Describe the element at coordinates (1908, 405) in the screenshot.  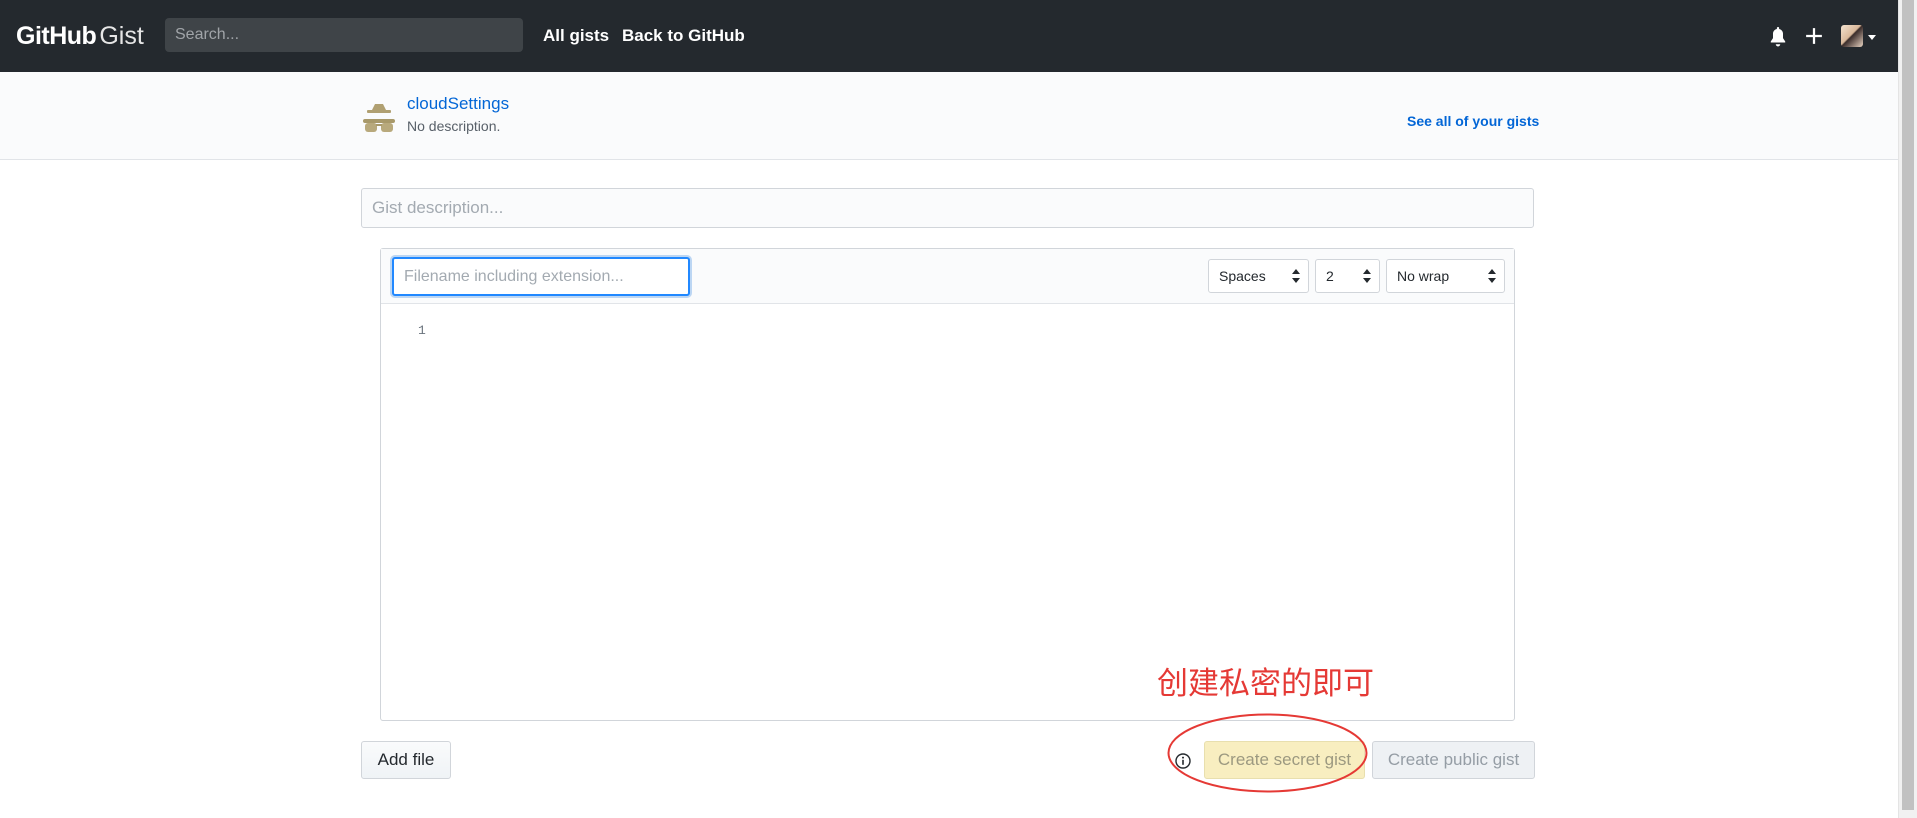
I see `scrollbar-thumb` at that location.